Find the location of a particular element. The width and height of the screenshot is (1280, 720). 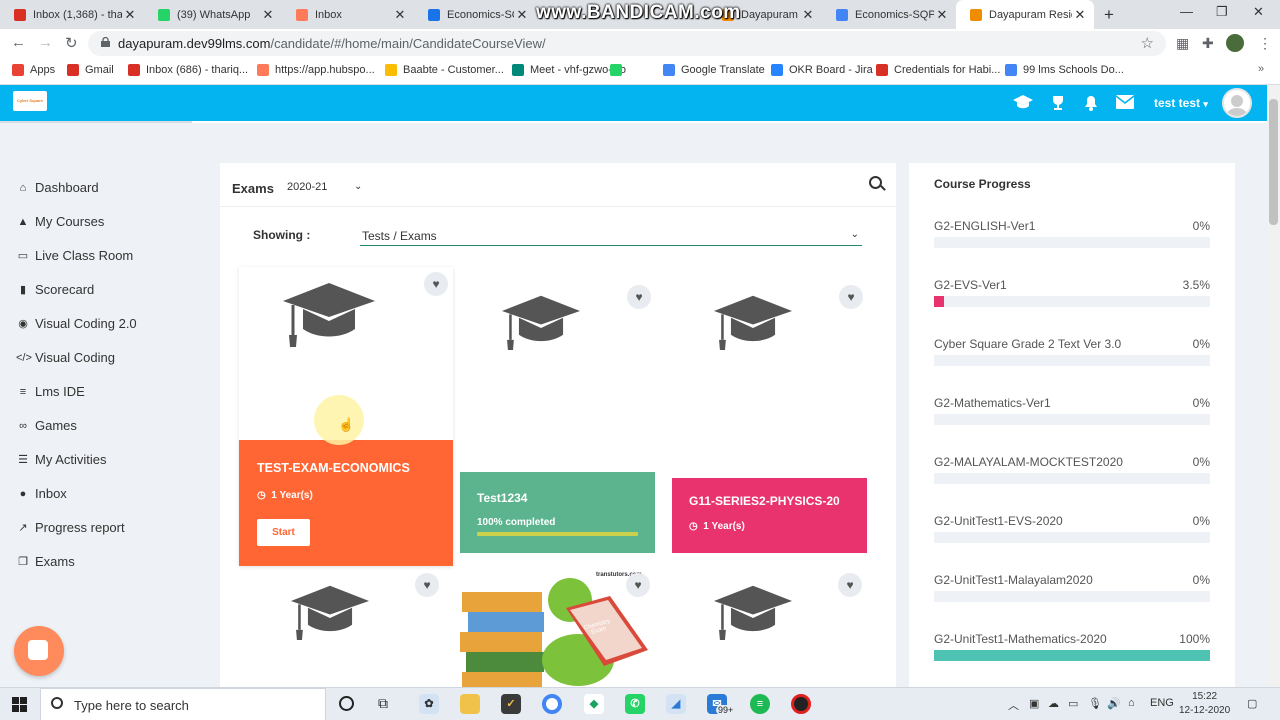

browser-tab: Economics-SQP - G✕ is located at coordinates (889, 14).